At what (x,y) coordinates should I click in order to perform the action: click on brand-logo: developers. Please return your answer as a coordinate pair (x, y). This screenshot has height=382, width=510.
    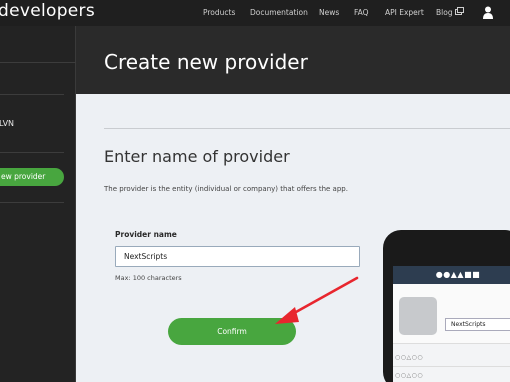
    Looking at the image, I should click on (47, 11).